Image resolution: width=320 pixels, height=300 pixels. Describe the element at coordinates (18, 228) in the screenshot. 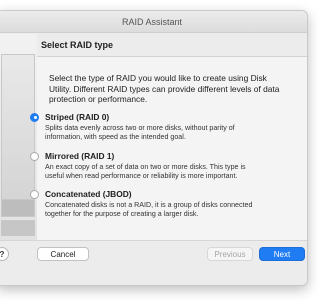

I see `disk-illustration-bottom` at that location.